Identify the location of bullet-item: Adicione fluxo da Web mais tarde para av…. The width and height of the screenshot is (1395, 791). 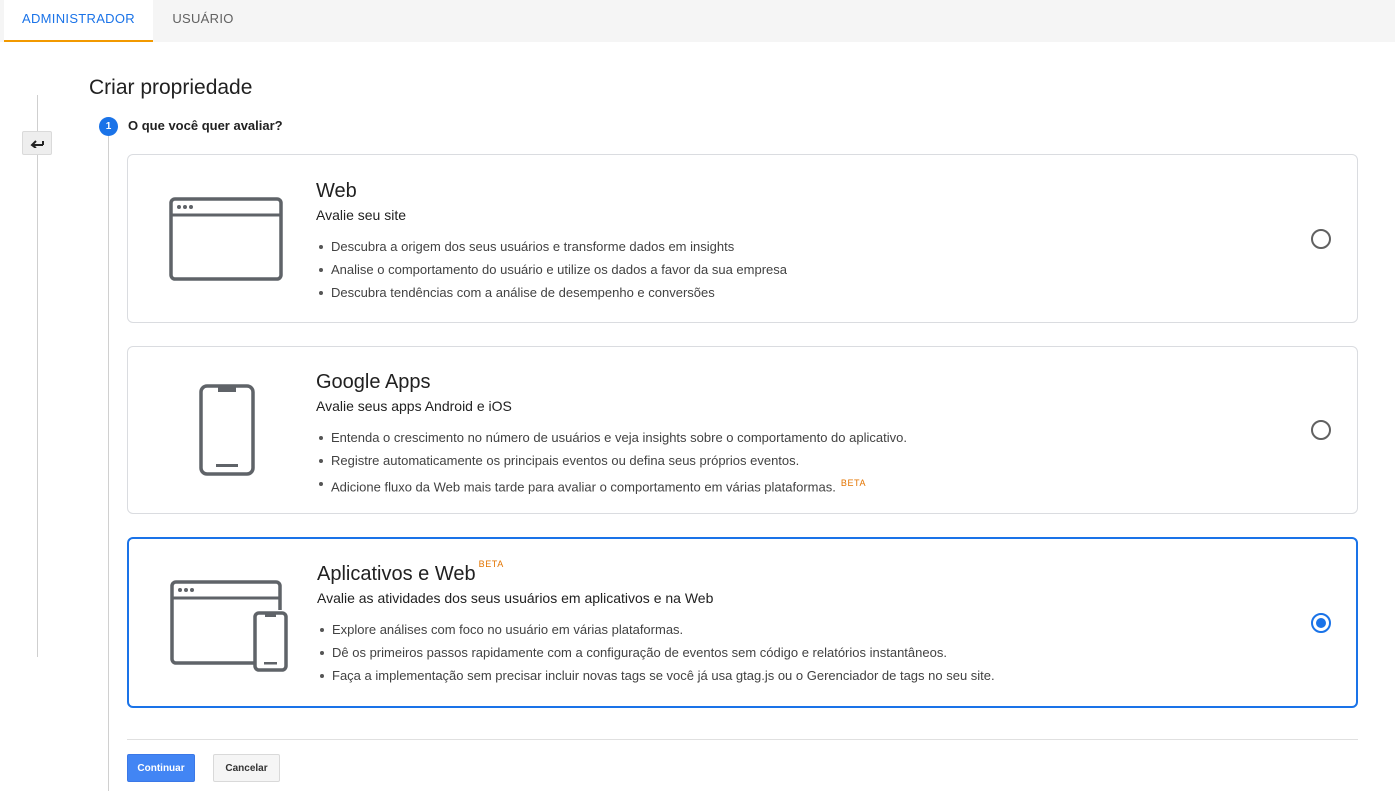
(611, 483).